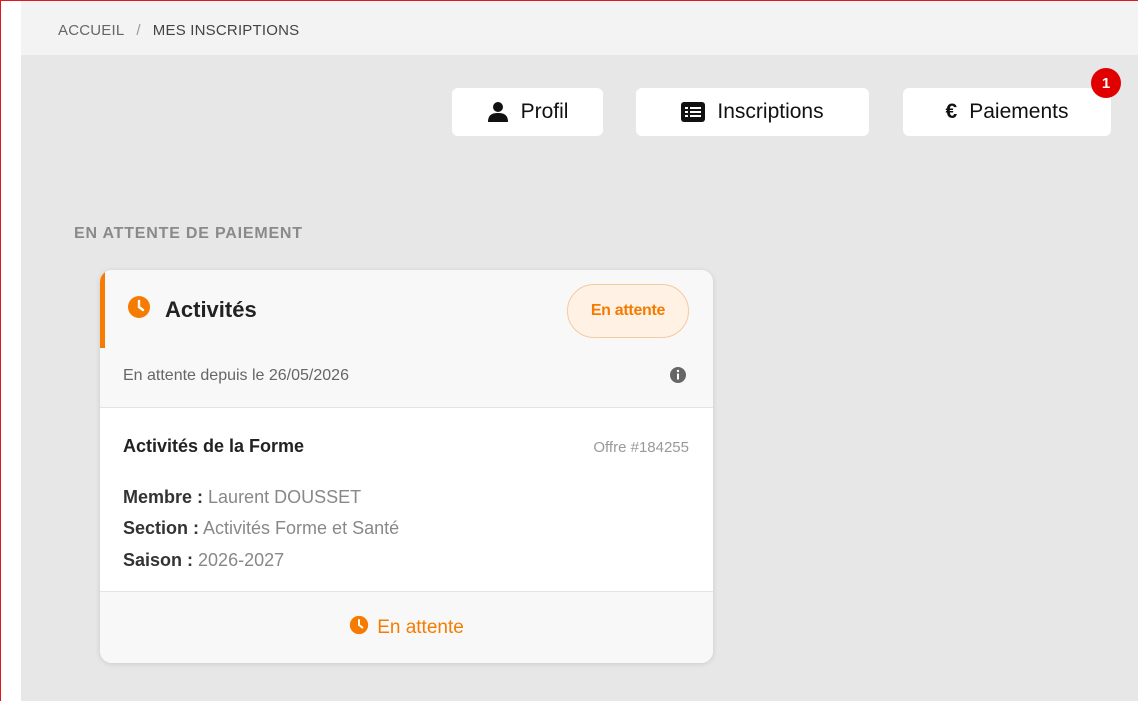  I want to click on card-footer-status: En attente, so click(406, 627).